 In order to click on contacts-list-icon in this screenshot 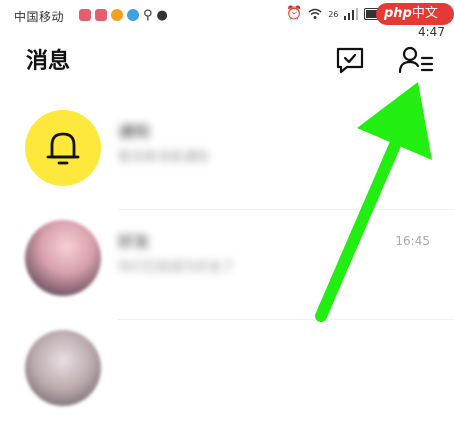, I will do `click(416, 60)`.